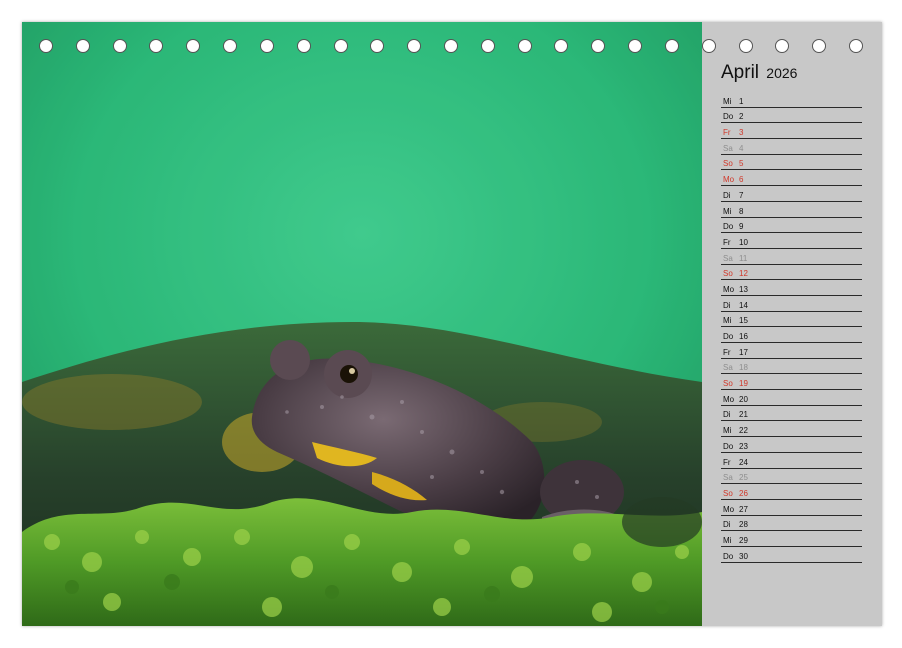 This screenshot has width=902, height=648. What do you see at coordinates (741, 211) in the screenshot?
I see `day-number: 8` at bounding box center [741, 211].